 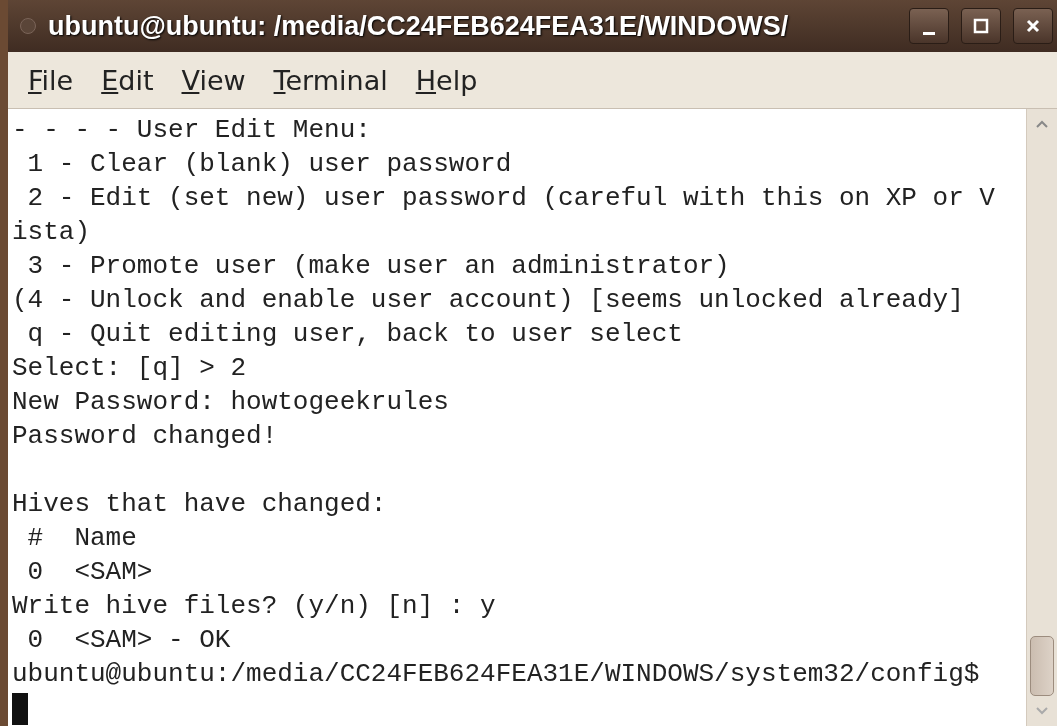 I want to click on terminal-line: 0 <SAM> - OK, so click(x=129, y=640).